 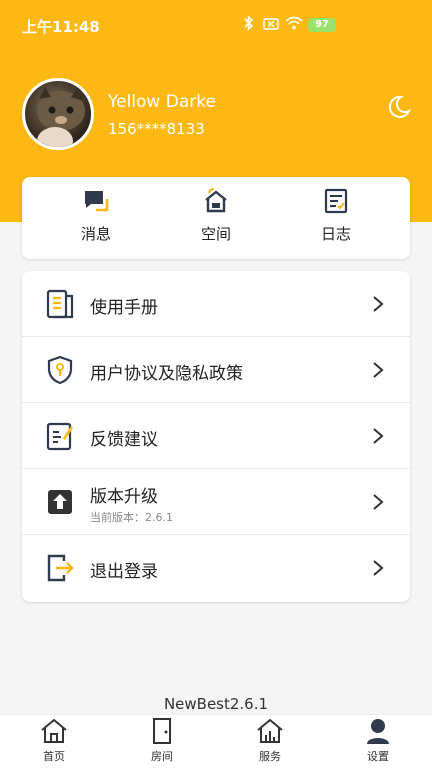 I want to click on no-sim-icon, so click(x=271, y=24).